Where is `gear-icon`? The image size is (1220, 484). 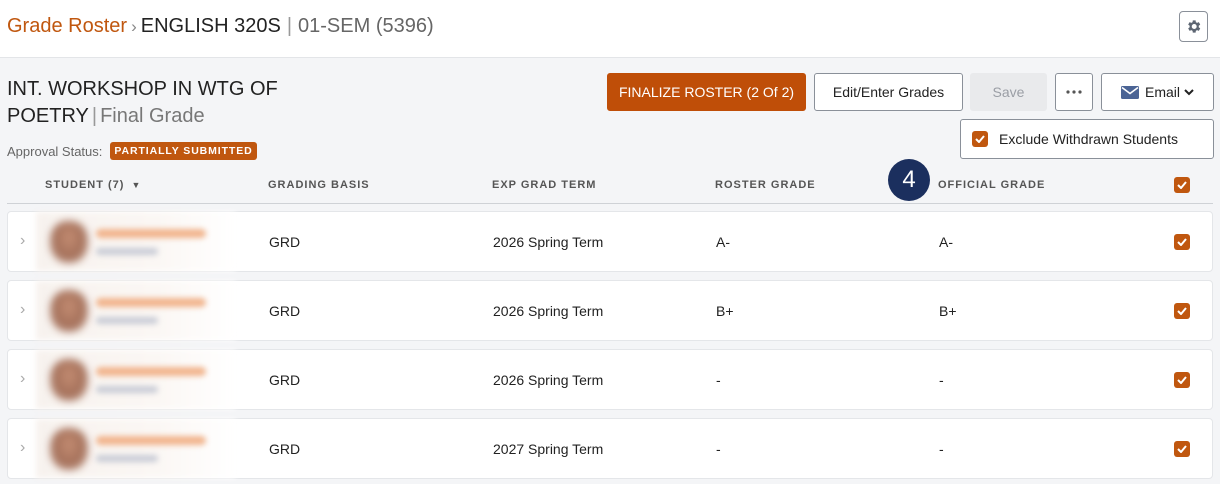 gear-icon is located at coordinates (1194, 26).